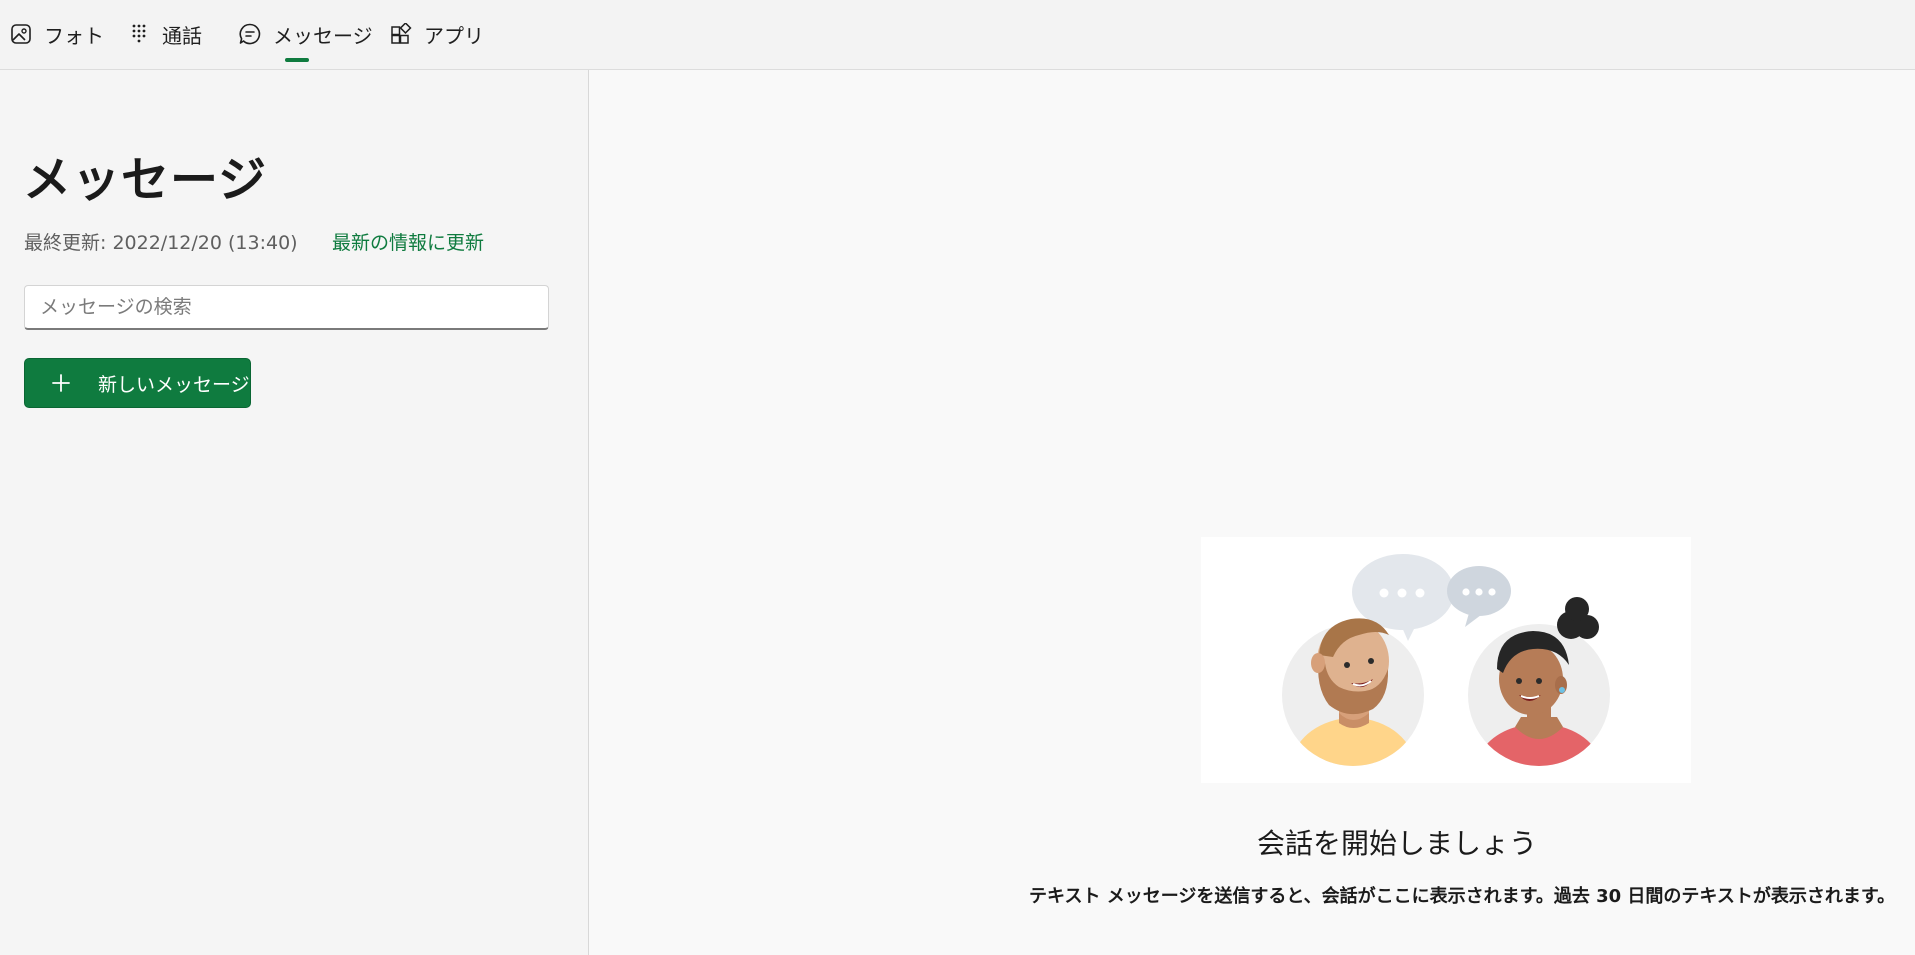 Image resolution: width=1915 pixels, height=955 pixels. What do you see at coordinates (21, 34) in the screenshot?
I see `photo-icon` at bounding box center [21, 34].